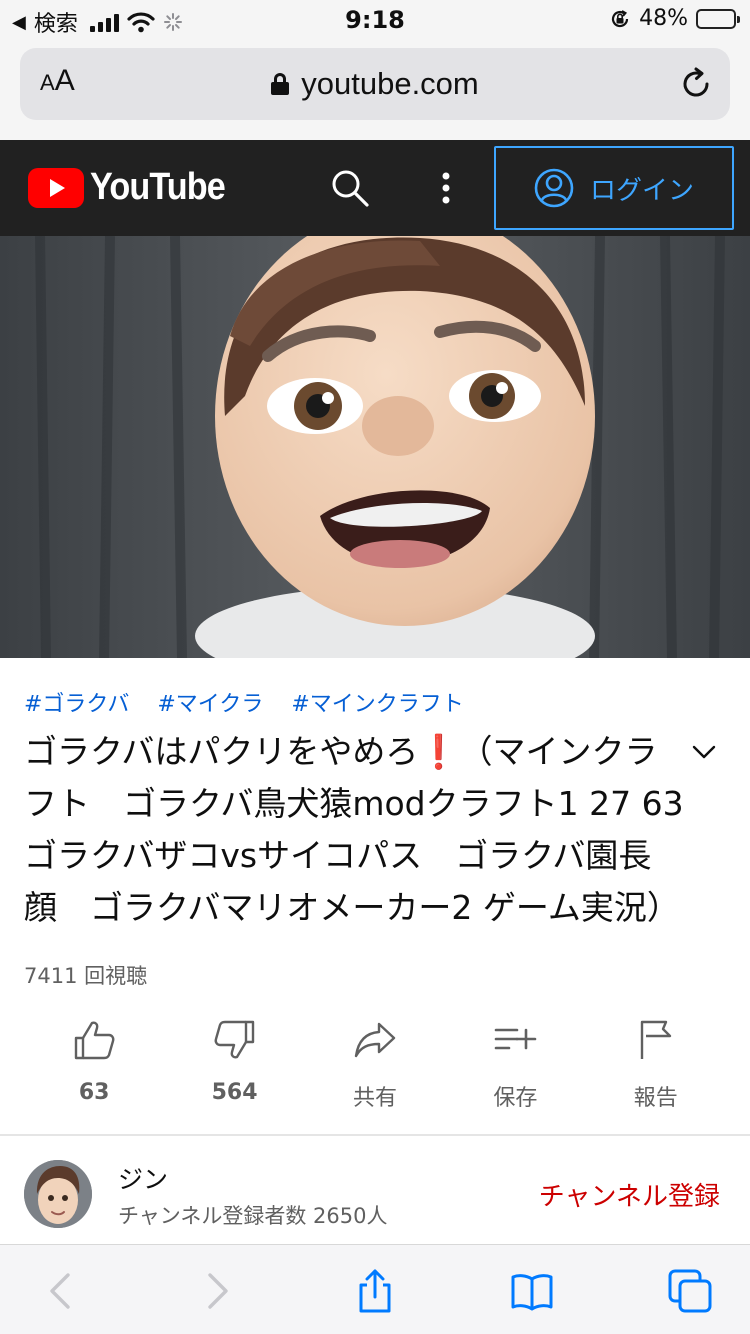  I want to click on reload-icon, so click(696, 84).